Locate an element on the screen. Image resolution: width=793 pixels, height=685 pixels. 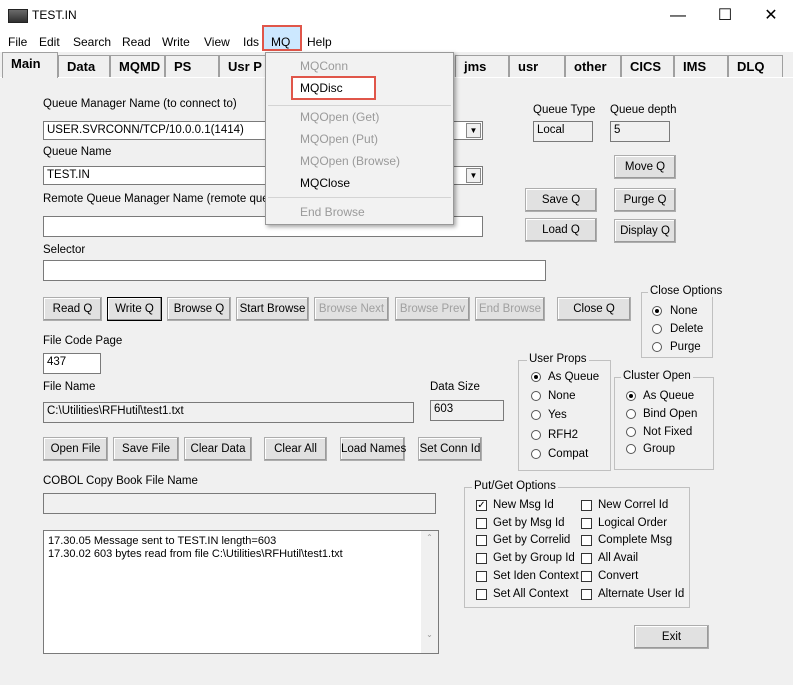
chevron-down-icon: ⌄ is located at coordinates (429, 634).